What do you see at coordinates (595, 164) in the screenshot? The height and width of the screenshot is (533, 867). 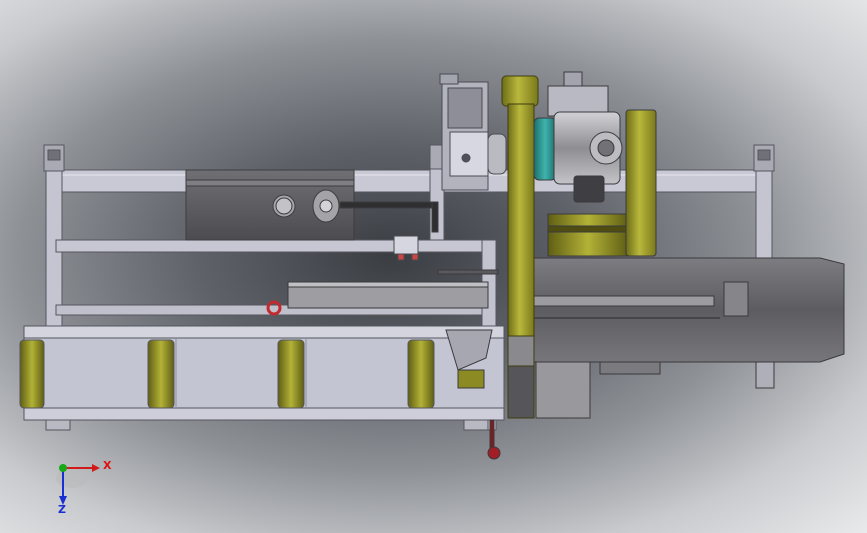 I see `motor-assembly` at bounding box center [595, 164].